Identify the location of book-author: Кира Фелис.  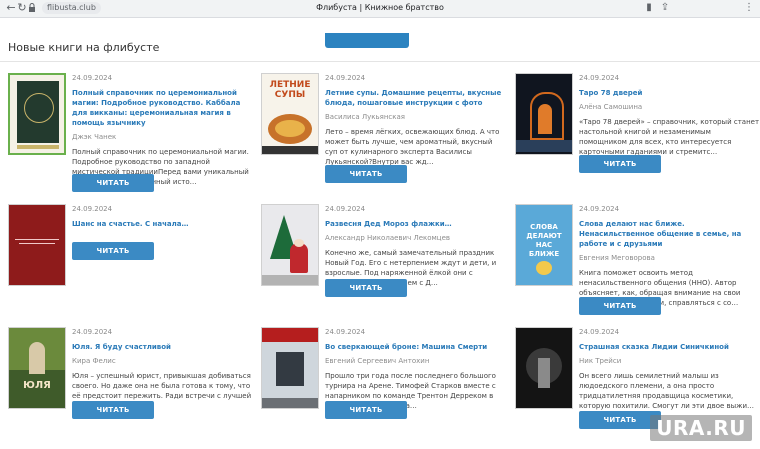
(163, 361).